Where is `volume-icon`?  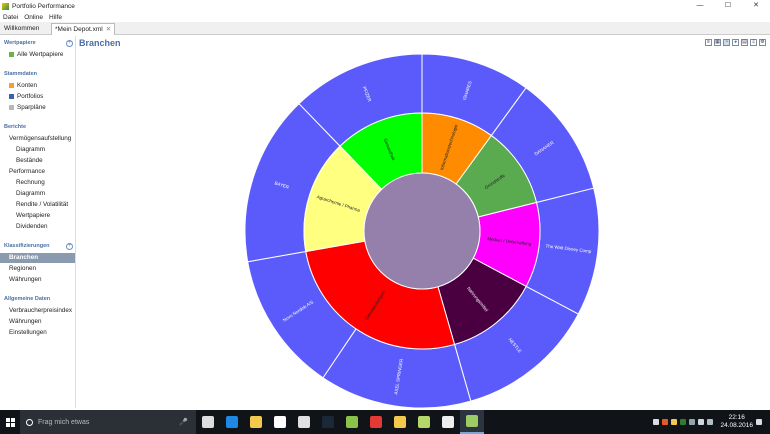
volume-icon is located at coordinates (701, 422).